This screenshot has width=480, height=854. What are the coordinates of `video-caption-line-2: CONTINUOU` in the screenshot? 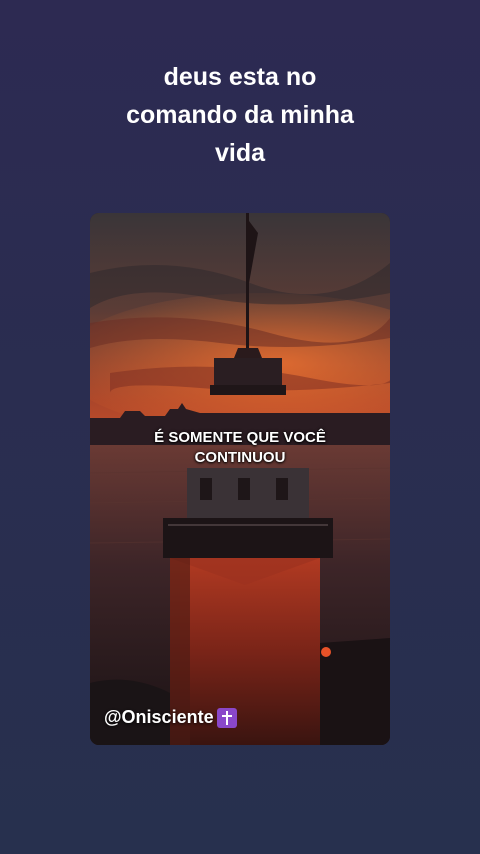 It's located at (240, 457).